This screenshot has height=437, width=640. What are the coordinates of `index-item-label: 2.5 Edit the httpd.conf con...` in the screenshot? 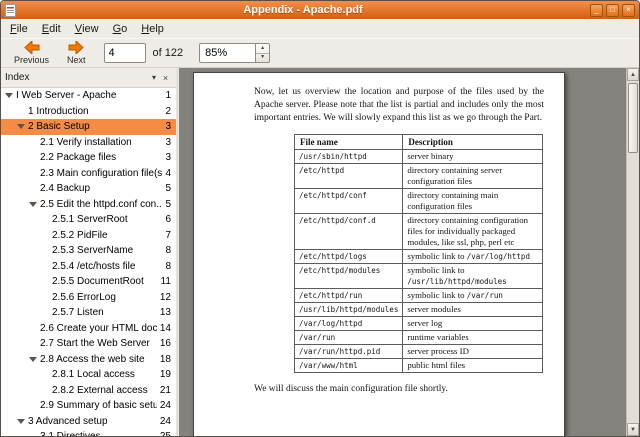 It's located at (101, 204).